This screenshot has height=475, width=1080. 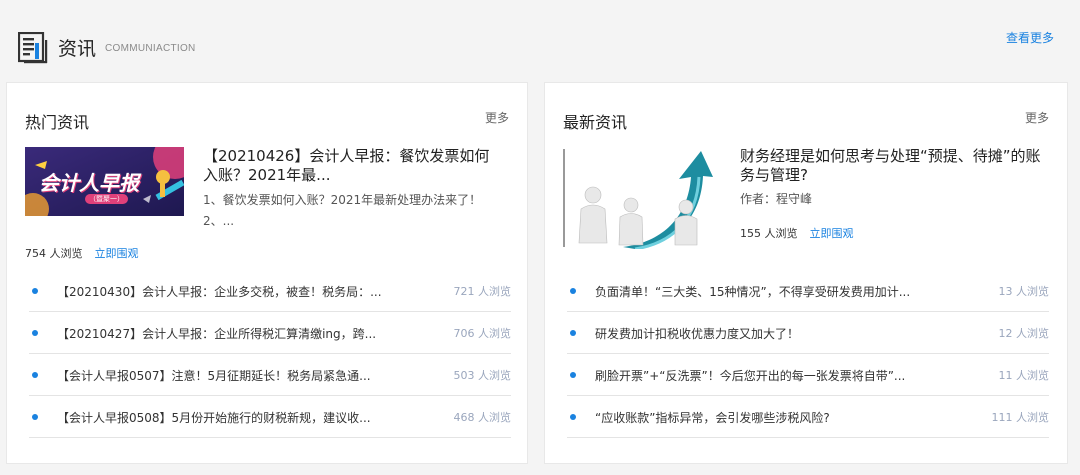 I want to click on list-item-views: 11 人浏览, so click(x=1024, y=375).